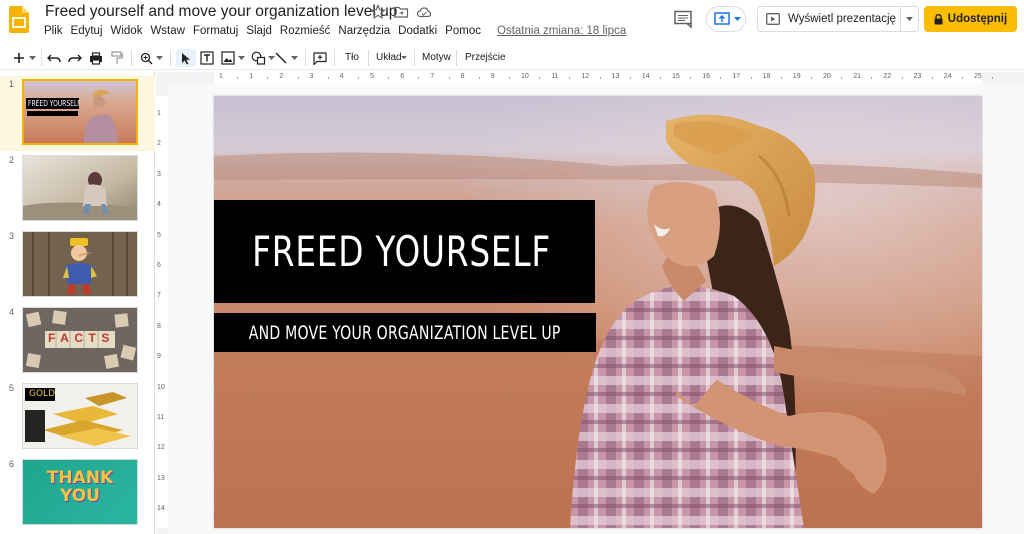 This screenshot has width=1024, height=534. Describe the element at coordinates (364, 31) in the screenshot. I see `menu-tools: Narzędzia` at that location.